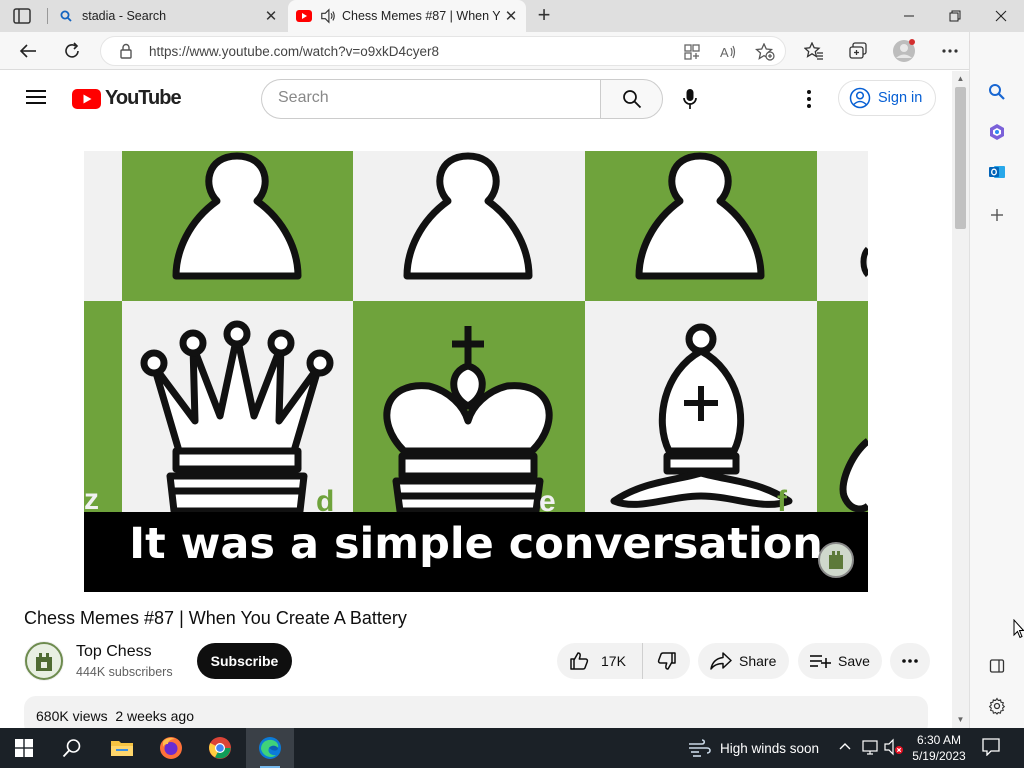 The height and width of the screenshot is (768, 1024). What do you see at coordinates (854, 661) in the screenshot?
I see `save-label: Save` at bounding box center [854, 661].